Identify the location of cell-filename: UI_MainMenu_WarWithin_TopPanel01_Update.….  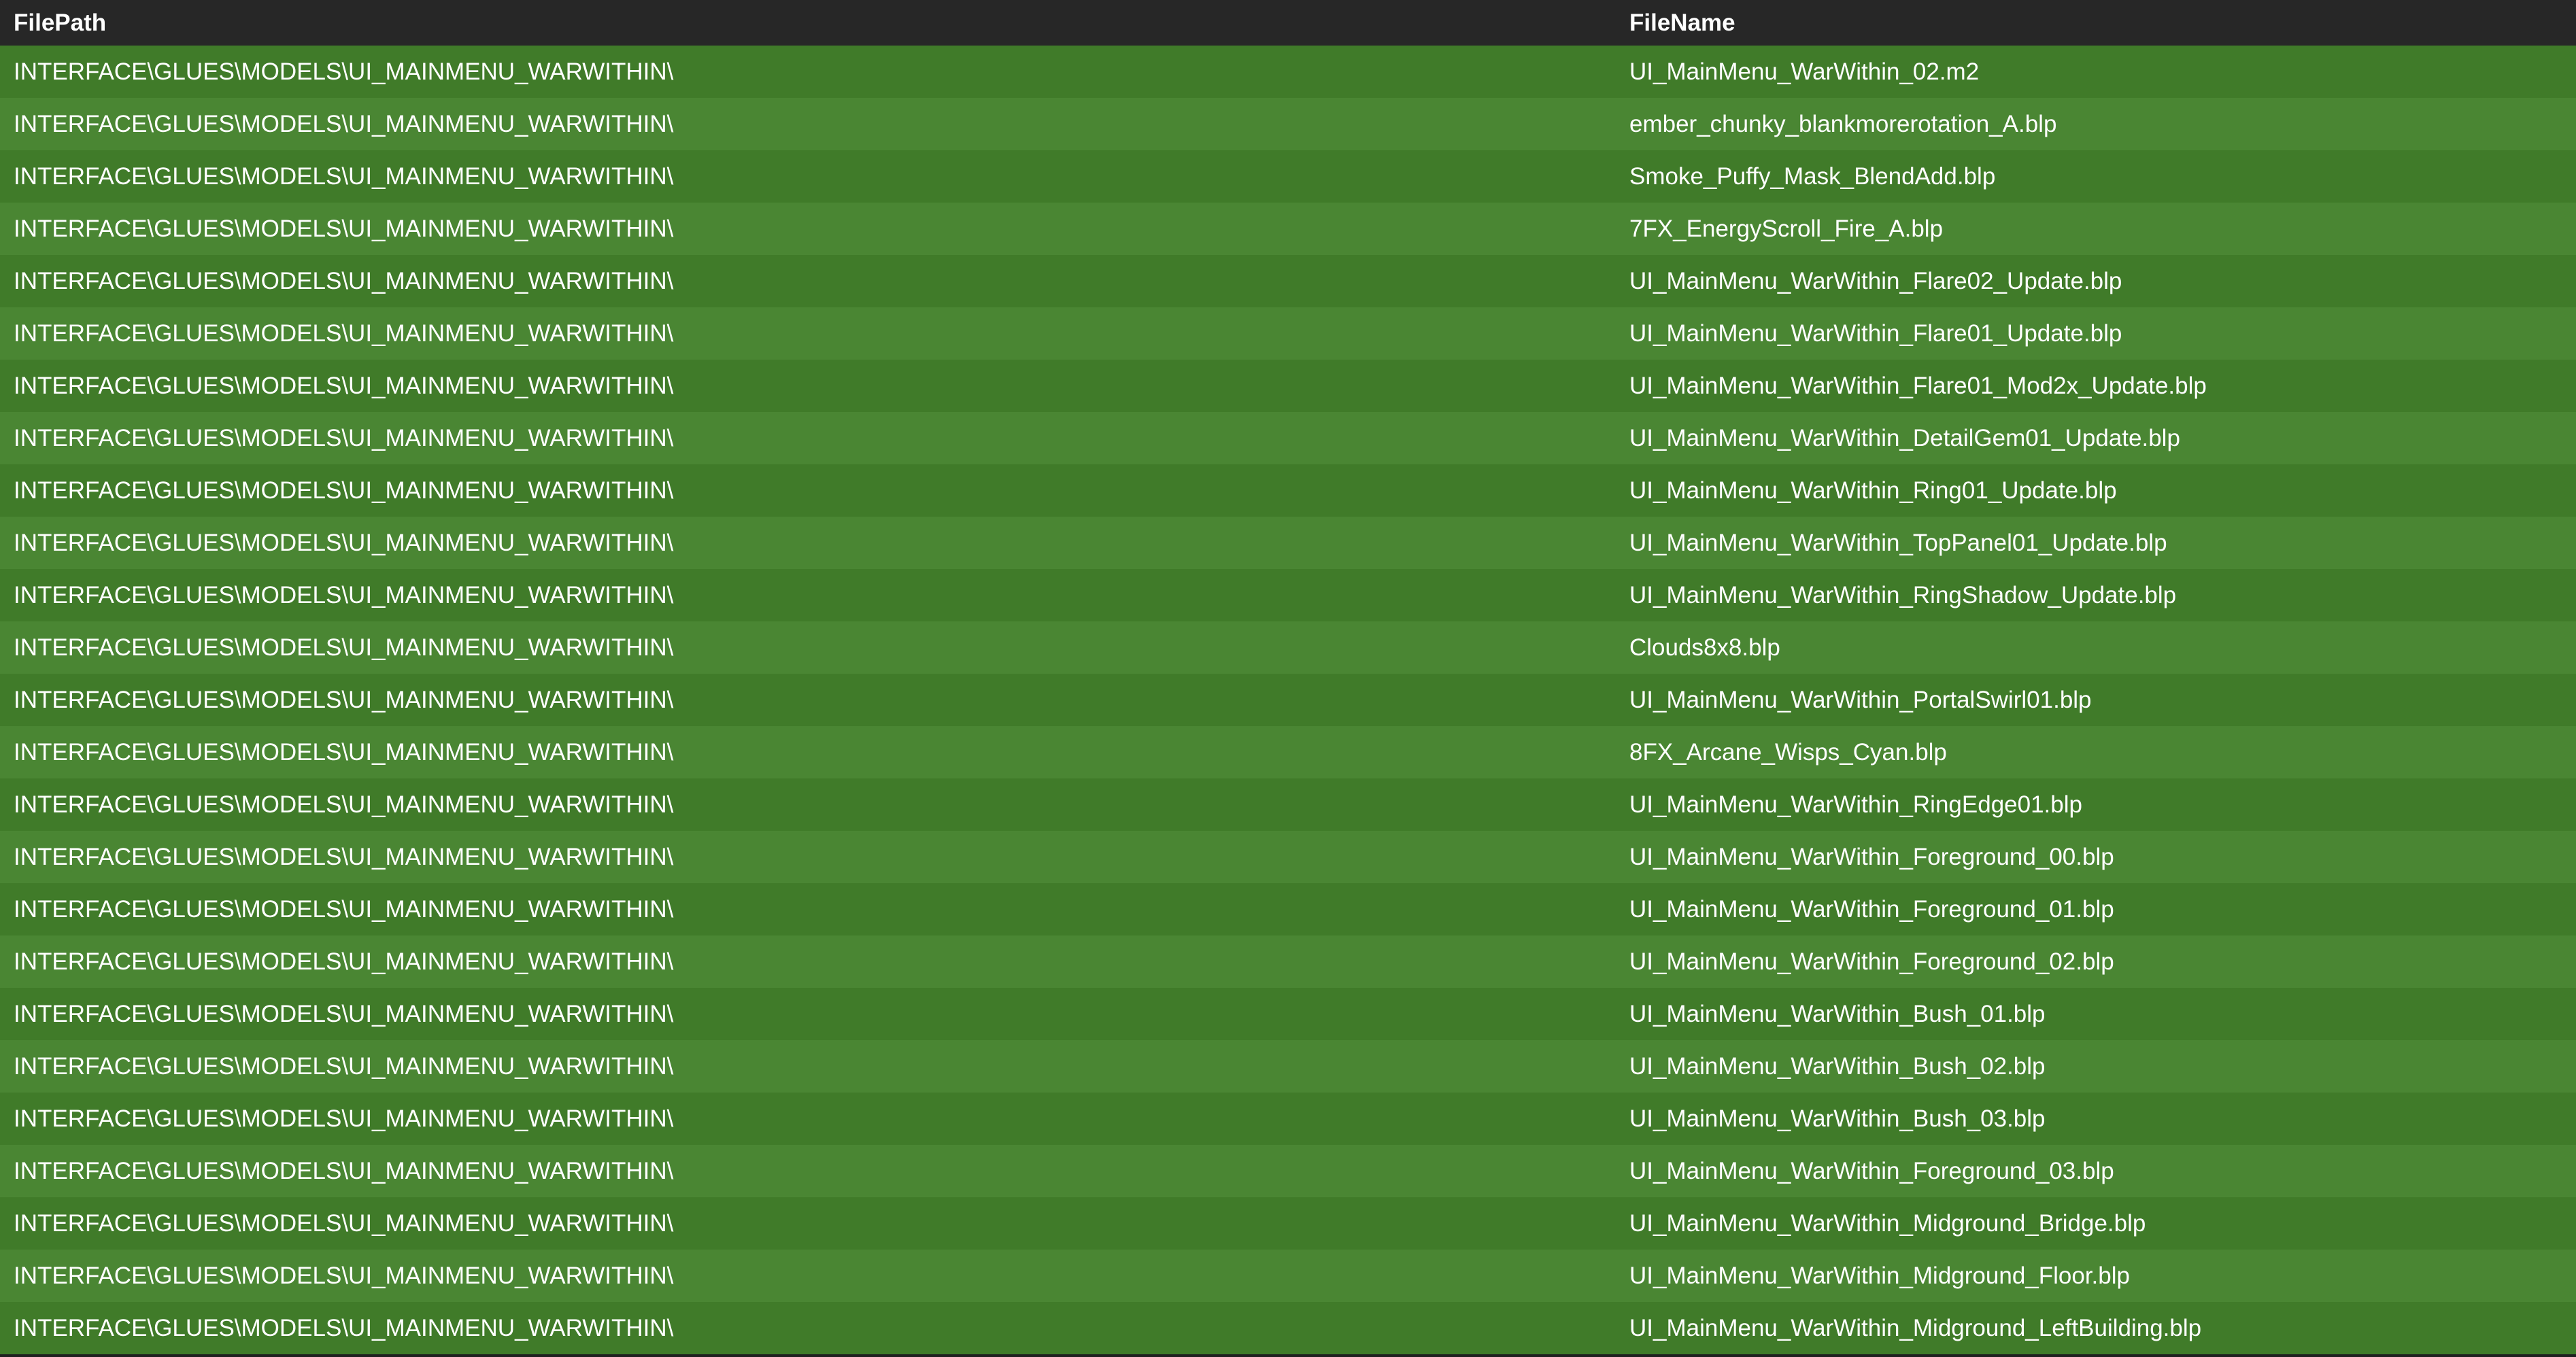
(1898, 542).